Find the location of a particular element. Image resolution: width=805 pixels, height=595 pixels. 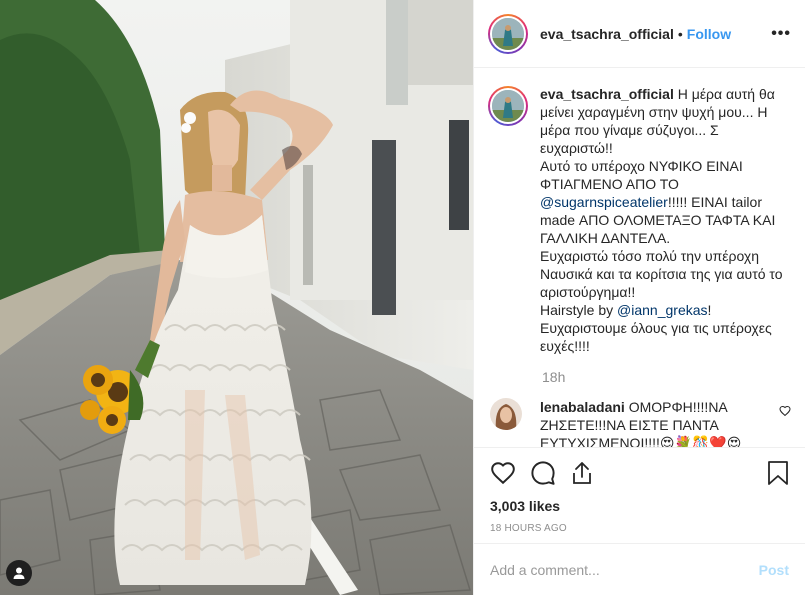

comment-icon is located at coordinates (543, 473).